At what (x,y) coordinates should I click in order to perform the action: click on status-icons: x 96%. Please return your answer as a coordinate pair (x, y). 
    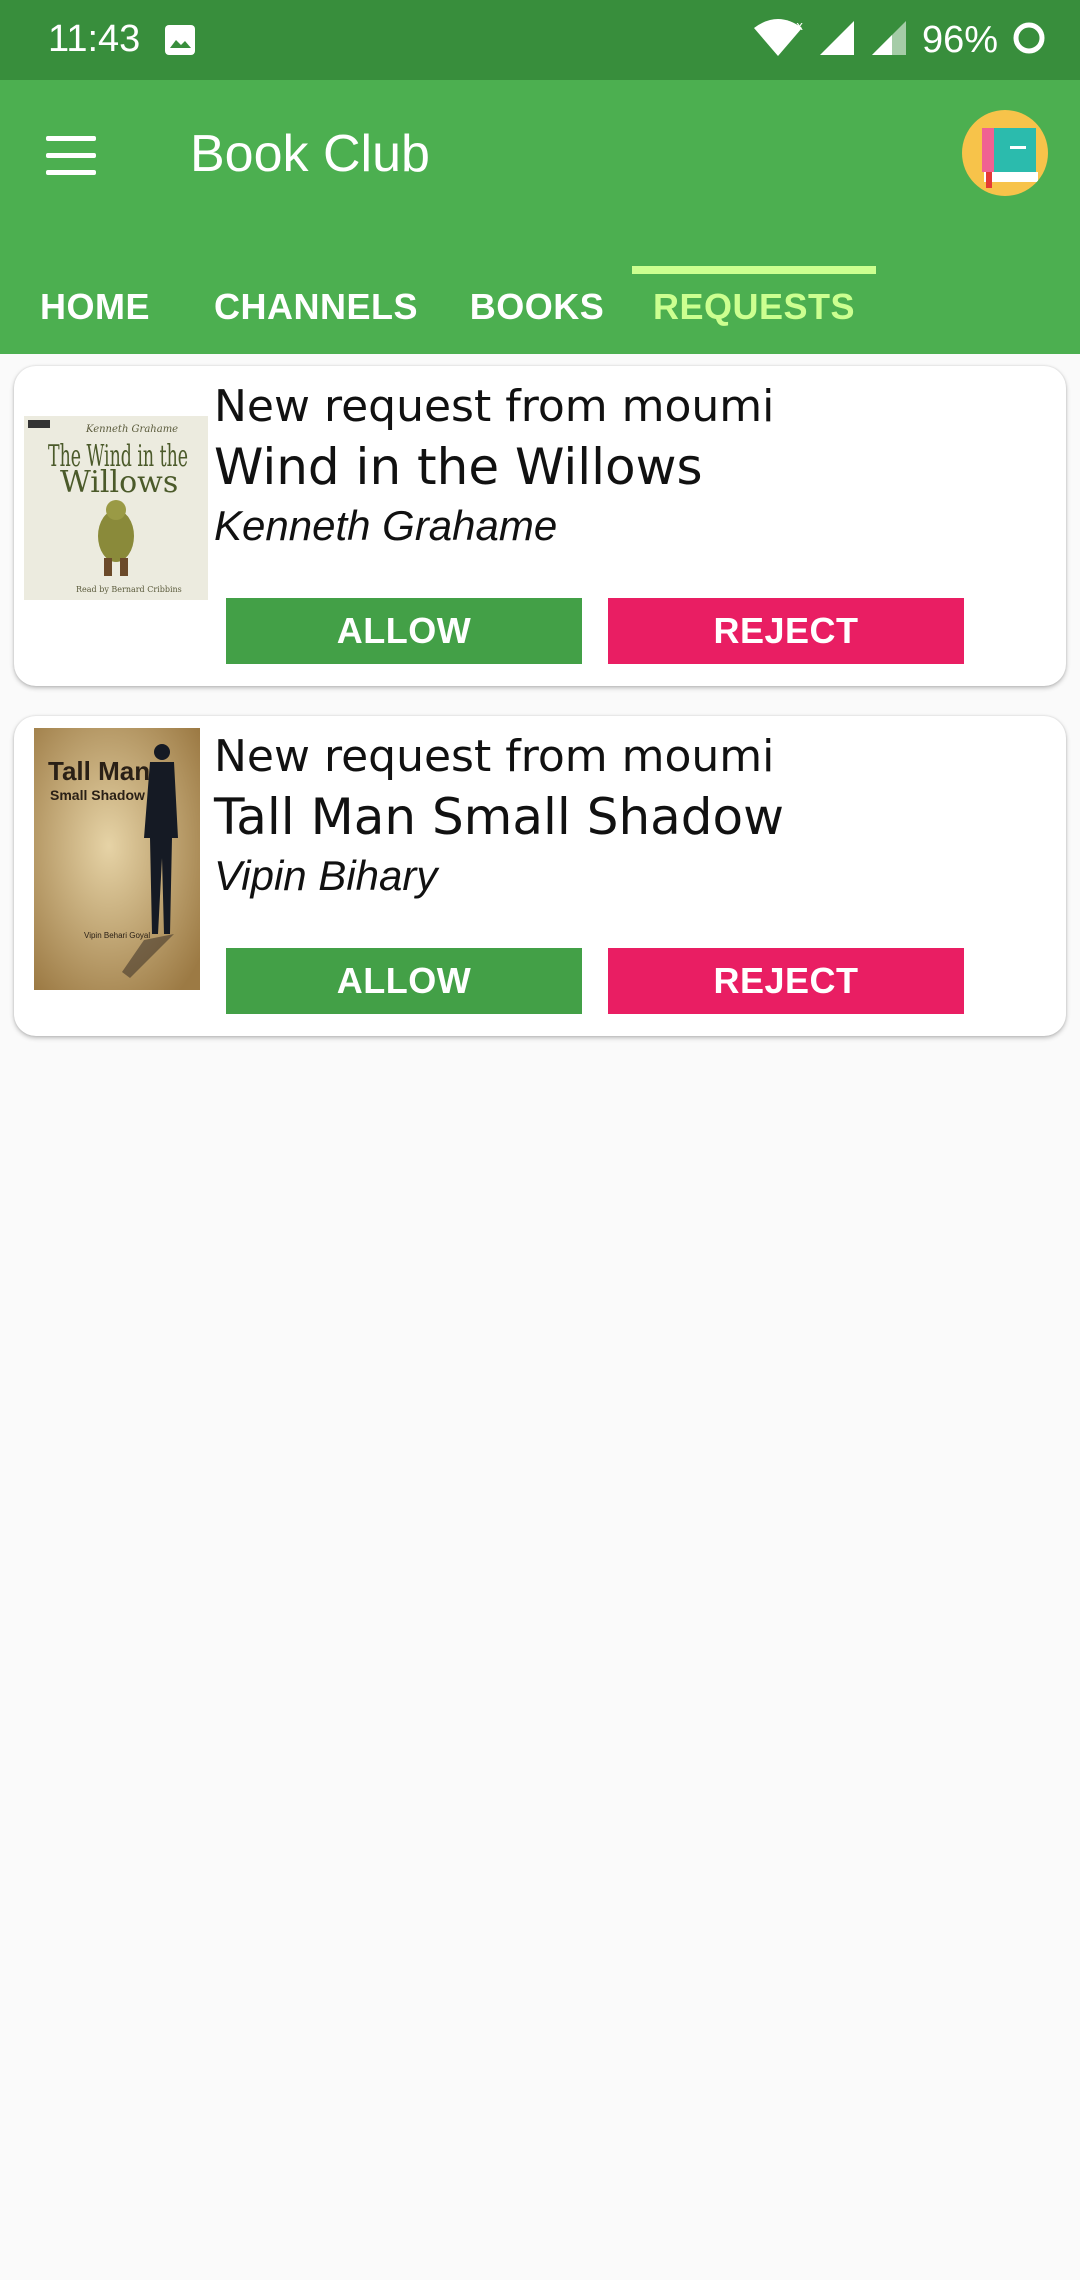
    Looking at the image, I should click on (899, 40).